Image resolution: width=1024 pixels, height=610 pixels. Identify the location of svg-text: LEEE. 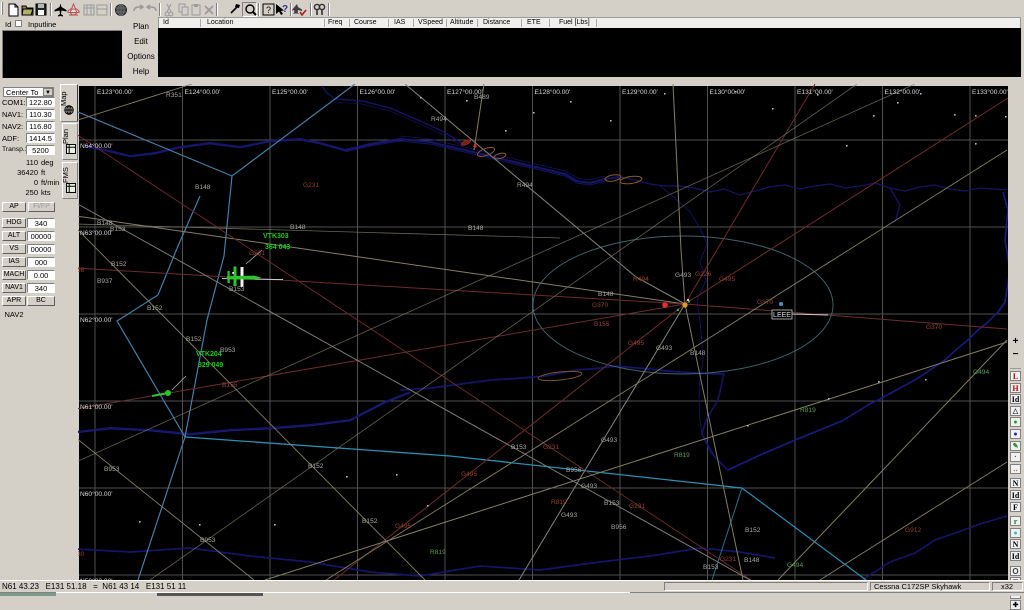
(782, 315).